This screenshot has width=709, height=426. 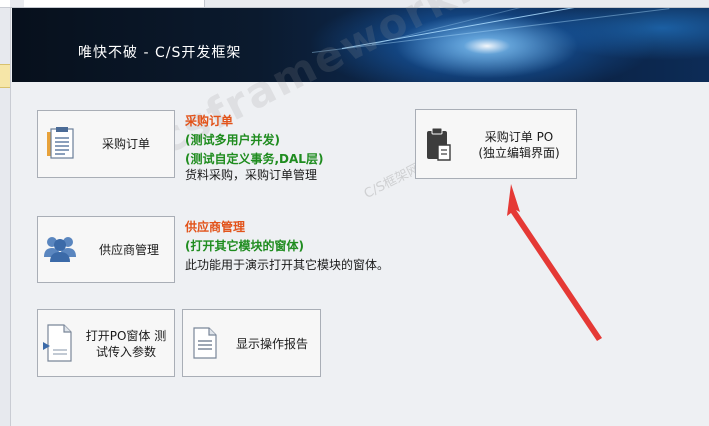 What do you see at coordinates (114, 3) in the screenshot?
I see `active-tab` at bounding box center [114, 3].